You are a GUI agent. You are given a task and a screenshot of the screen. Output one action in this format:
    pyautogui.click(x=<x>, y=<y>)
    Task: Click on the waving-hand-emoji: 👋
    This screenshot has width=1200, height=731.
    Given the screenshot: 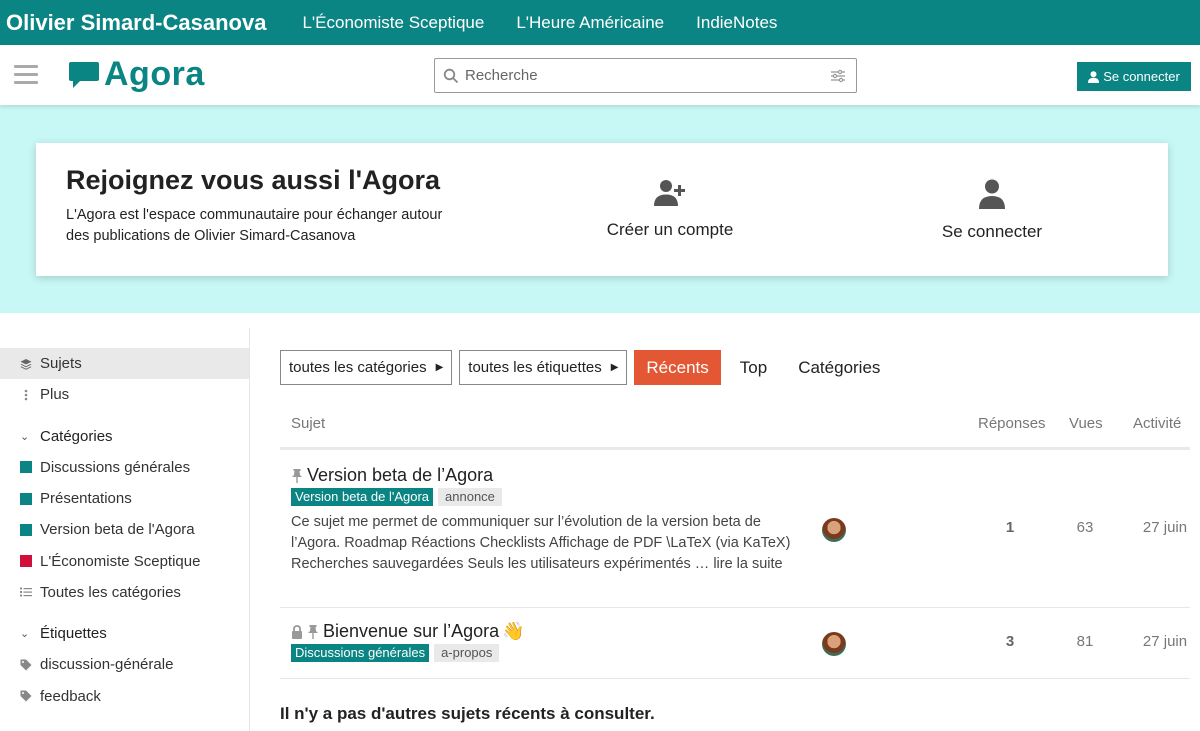 What is the action you would take?
    pyautogui.click(x=513, y=631)
    